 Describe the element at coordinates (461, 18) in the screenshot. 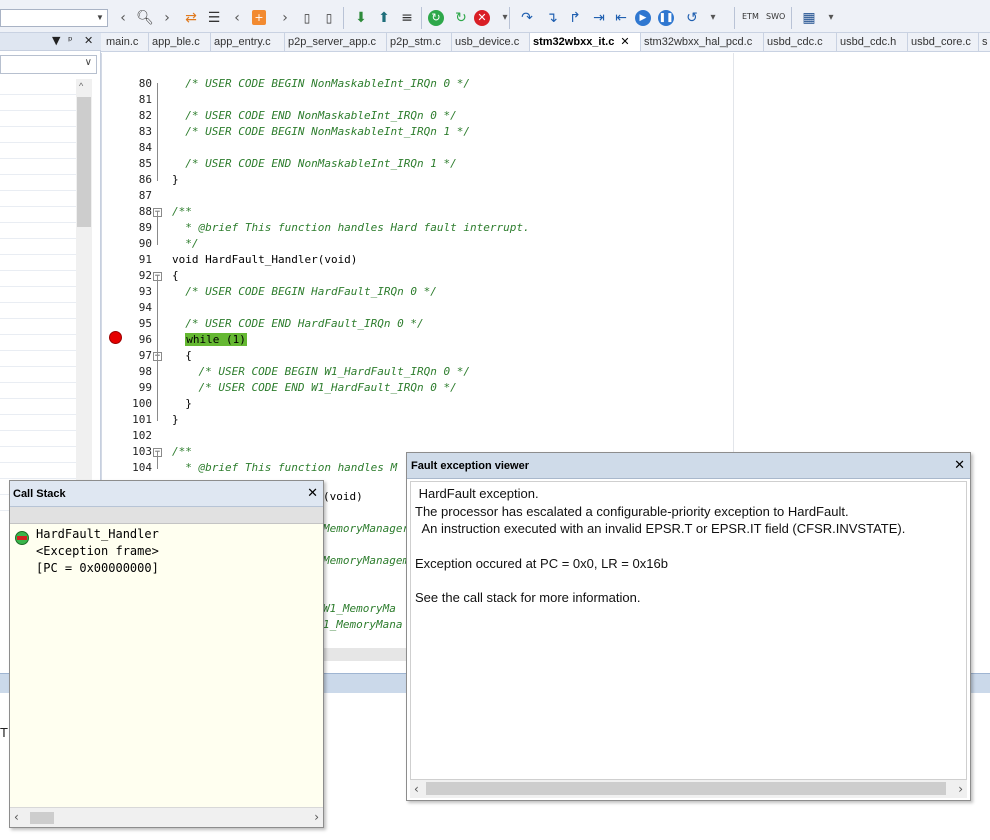

I see `refresh-icon: ↻` at that location.